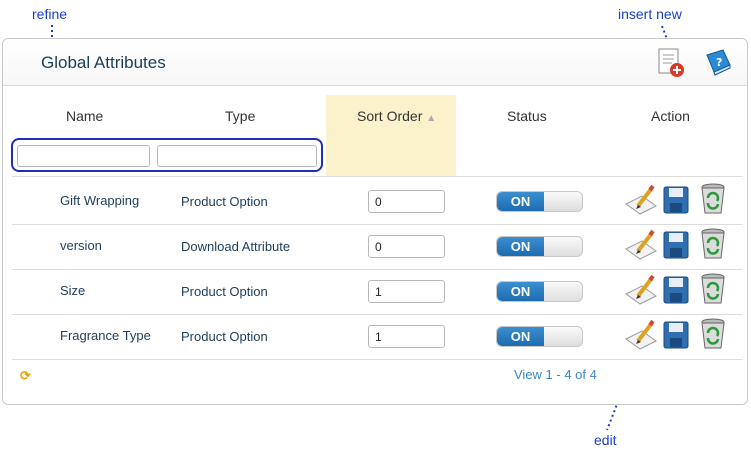 This screenshot has width=751, height=452. I want to click on type-filter-input, so click(237, 156).